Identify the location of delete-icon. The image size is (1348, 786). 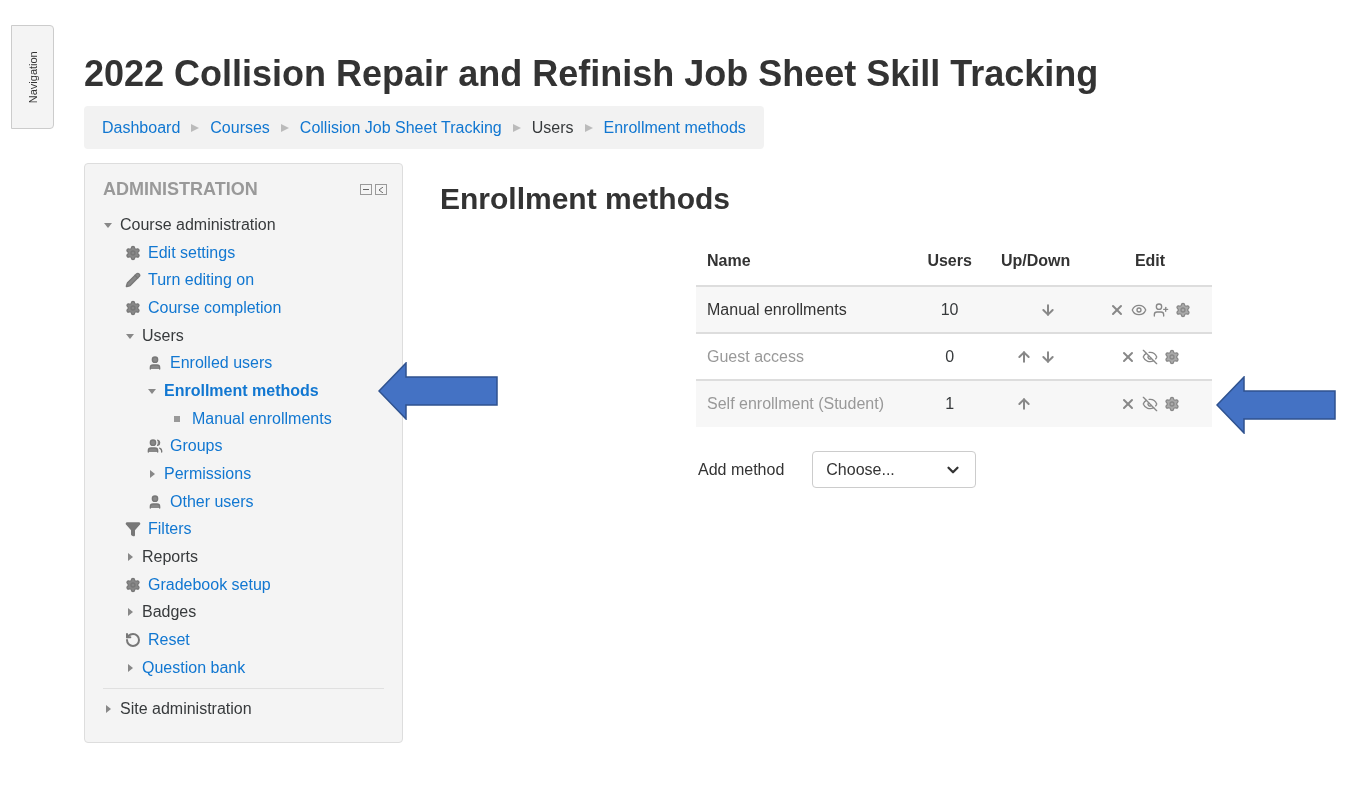
(1128, 404).